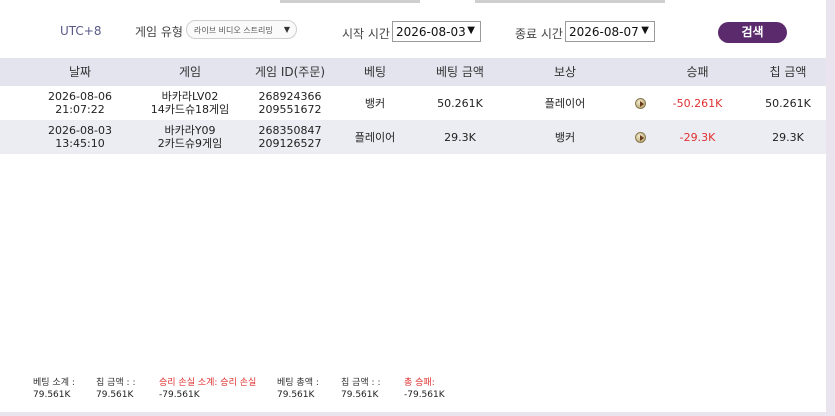 This screenshot has width=835, height=416. Describe the element at coordinates (290, 109) in the screenshot. I see `order-id: 209551672` at that location.